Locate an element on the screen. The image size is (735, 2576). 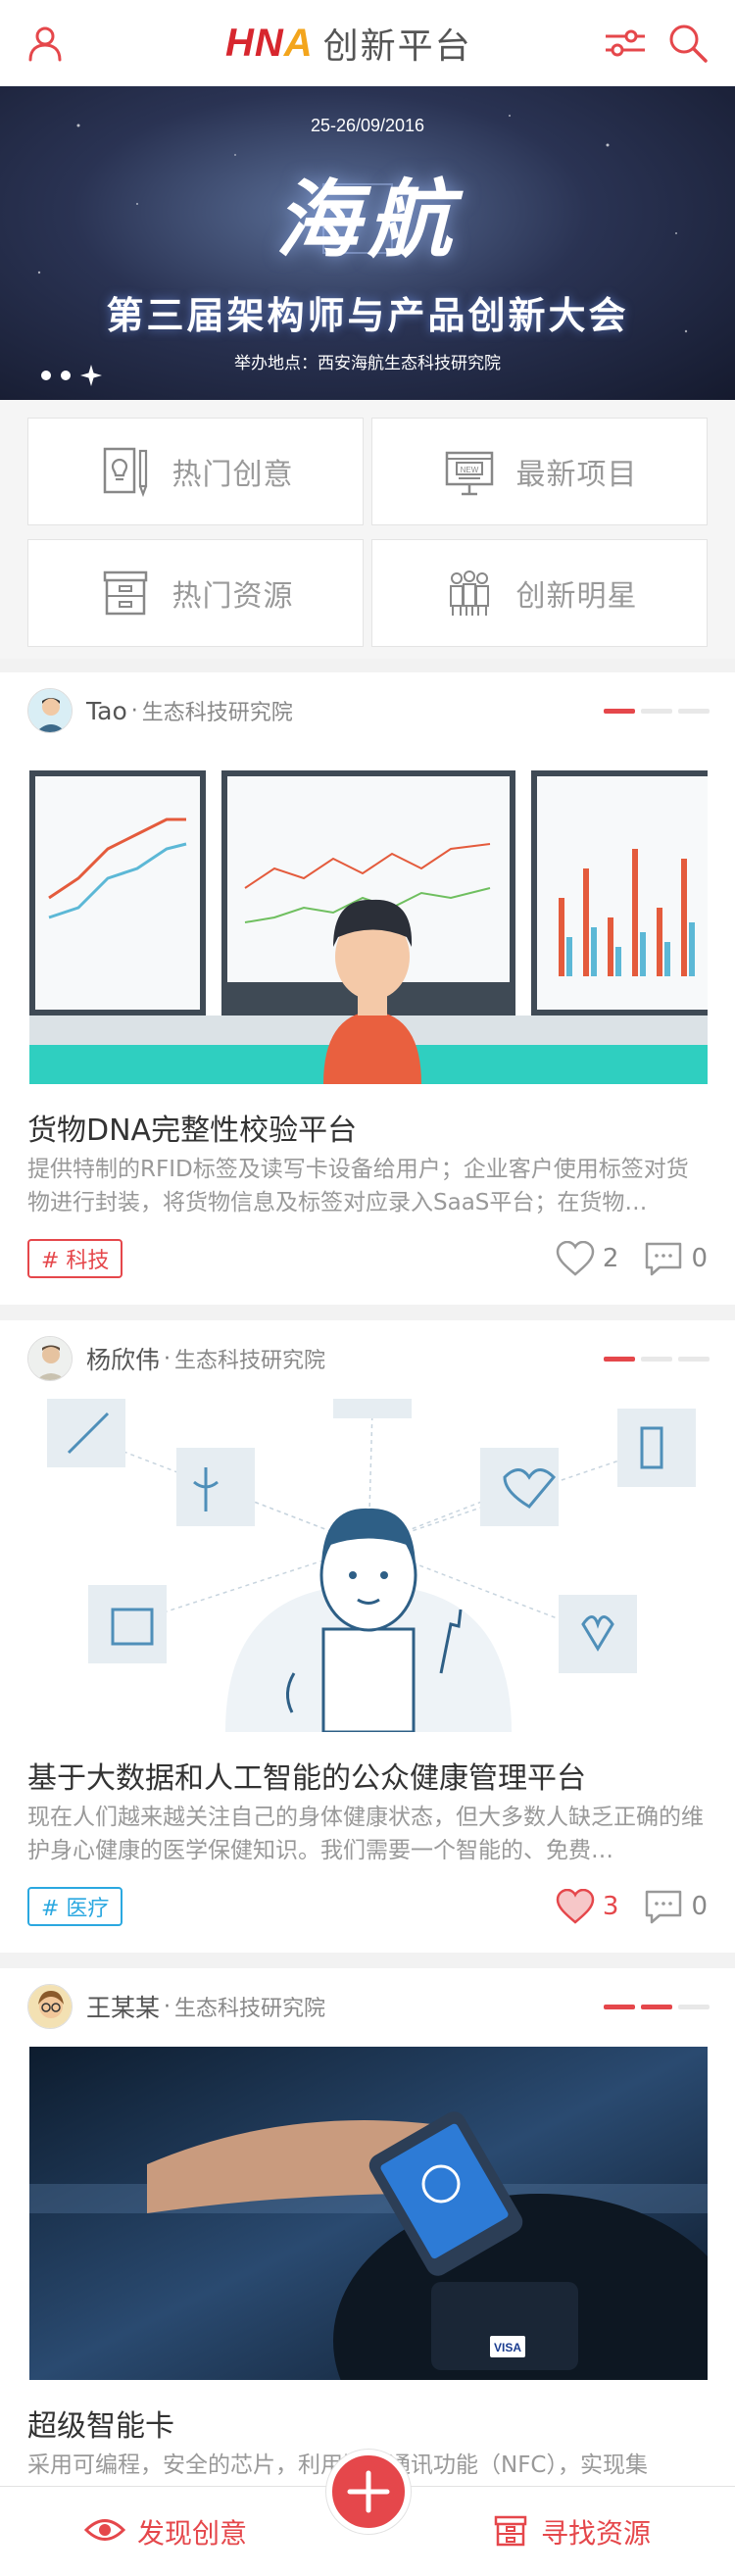
user-icon is located at coordinates (45, 43).